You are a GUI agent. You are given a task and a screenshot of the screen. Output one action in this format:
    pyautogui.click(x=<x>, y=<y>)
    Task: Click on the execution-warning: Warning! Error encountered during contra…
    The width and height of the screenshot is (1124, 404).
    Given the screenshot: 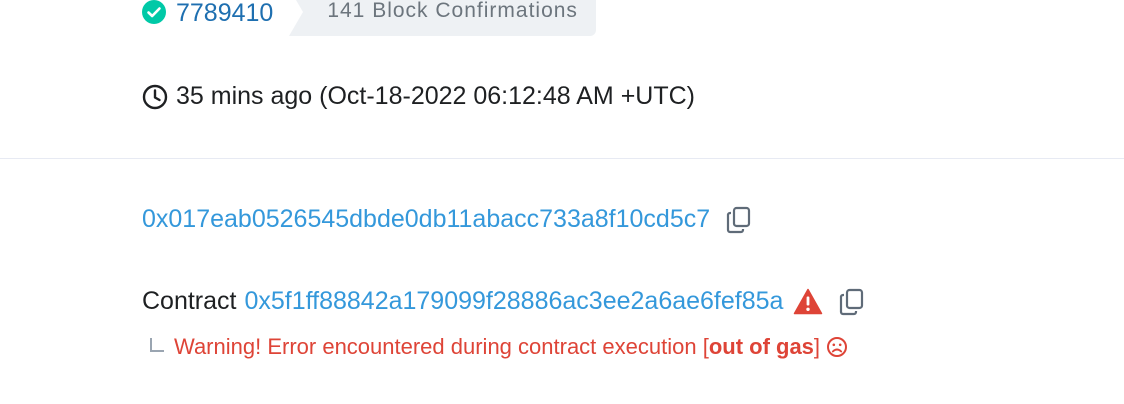 What is the action you would take?
    pyautogui.click(x=498, y=347)
    